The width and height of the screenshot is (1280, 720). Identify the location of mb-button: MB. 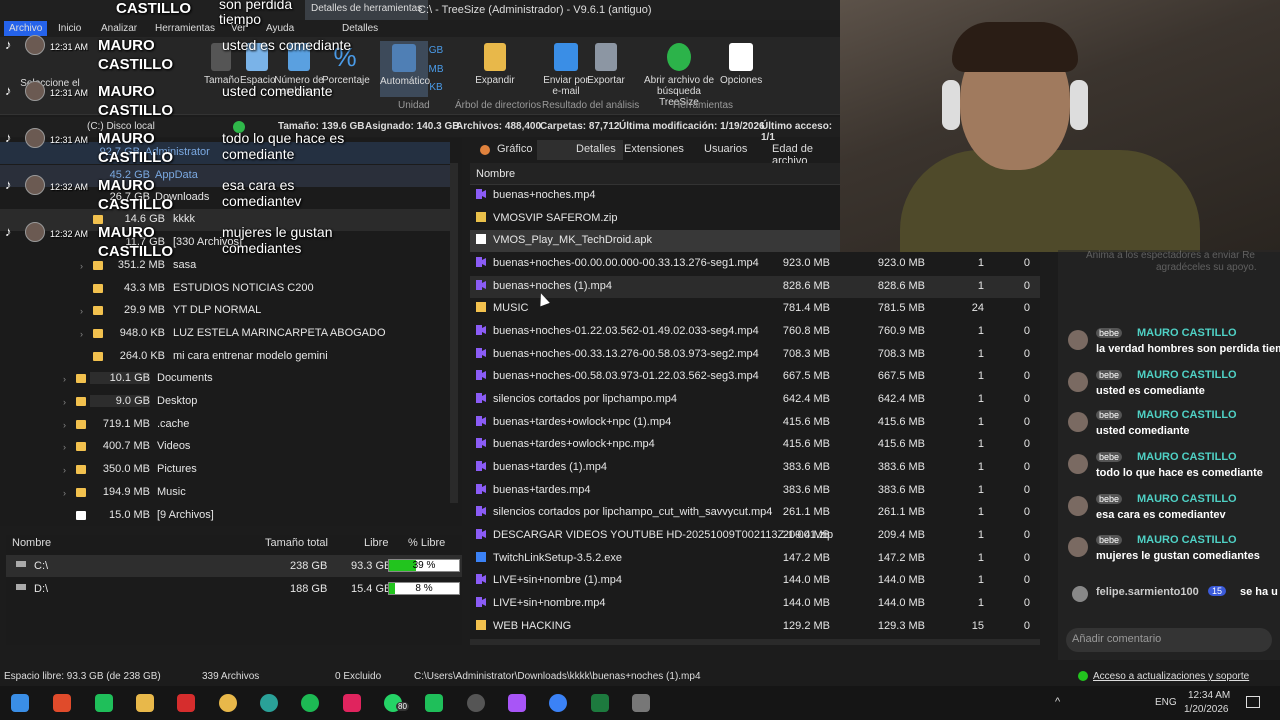
(436, 69).